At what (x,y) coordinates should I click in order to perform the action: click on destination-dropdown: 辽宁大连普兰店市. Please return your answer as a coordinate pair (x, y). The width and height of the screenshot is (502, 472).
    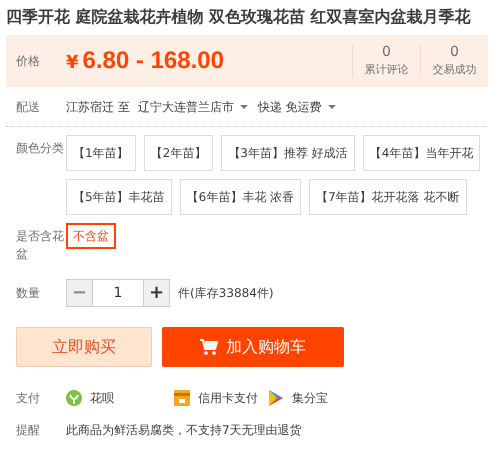
    Looking at the image, I should click on (198, 107).